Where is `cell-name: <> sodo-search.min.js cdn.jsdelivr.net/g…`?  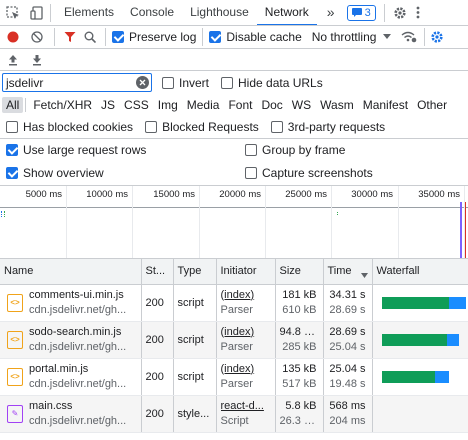
cell-name: <> sodo-search.min.js cdn.jsdelivr.net/g… is located at coordinates (71, 340).